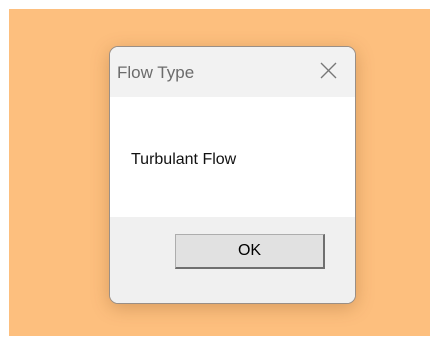  Describe the element at coordinates (156, 72) in the screenshot. I see `window-title: Flow Type` at that location.